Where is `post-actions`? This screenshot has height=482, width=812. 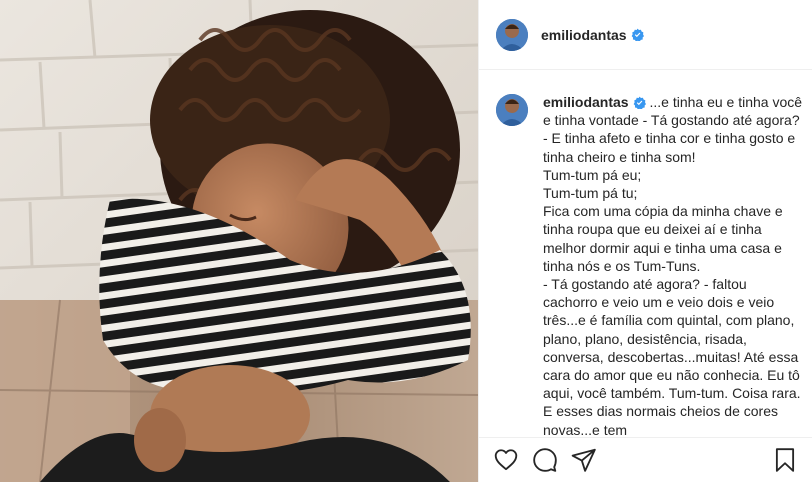 post-actions is located at coordinates (645, 459).